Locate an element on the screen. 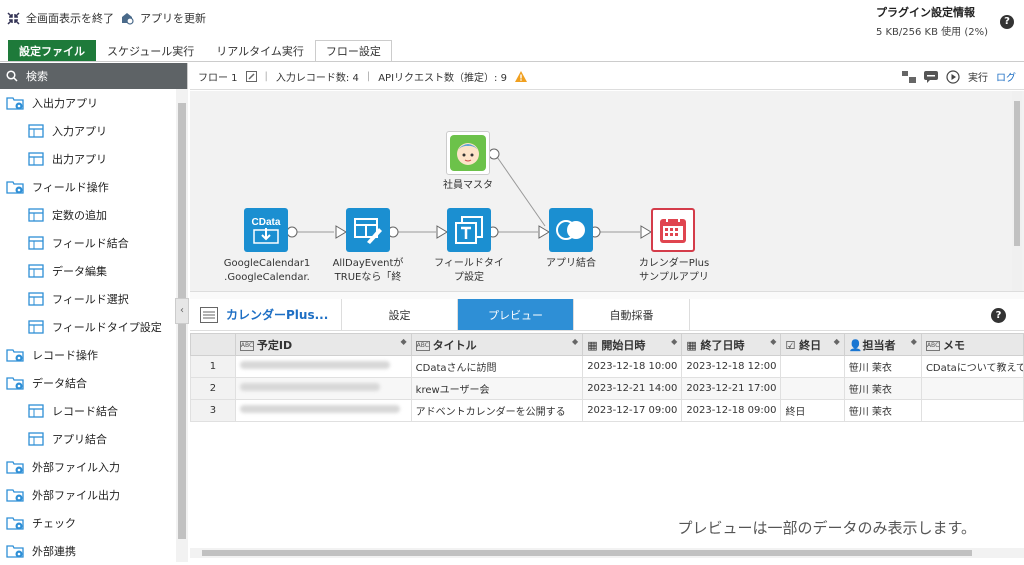 Image resolution: width=1024 pixels, height=565 pixels. sidebar-item-label: 外部ファイル出力 is located at coordinates (76, 495).